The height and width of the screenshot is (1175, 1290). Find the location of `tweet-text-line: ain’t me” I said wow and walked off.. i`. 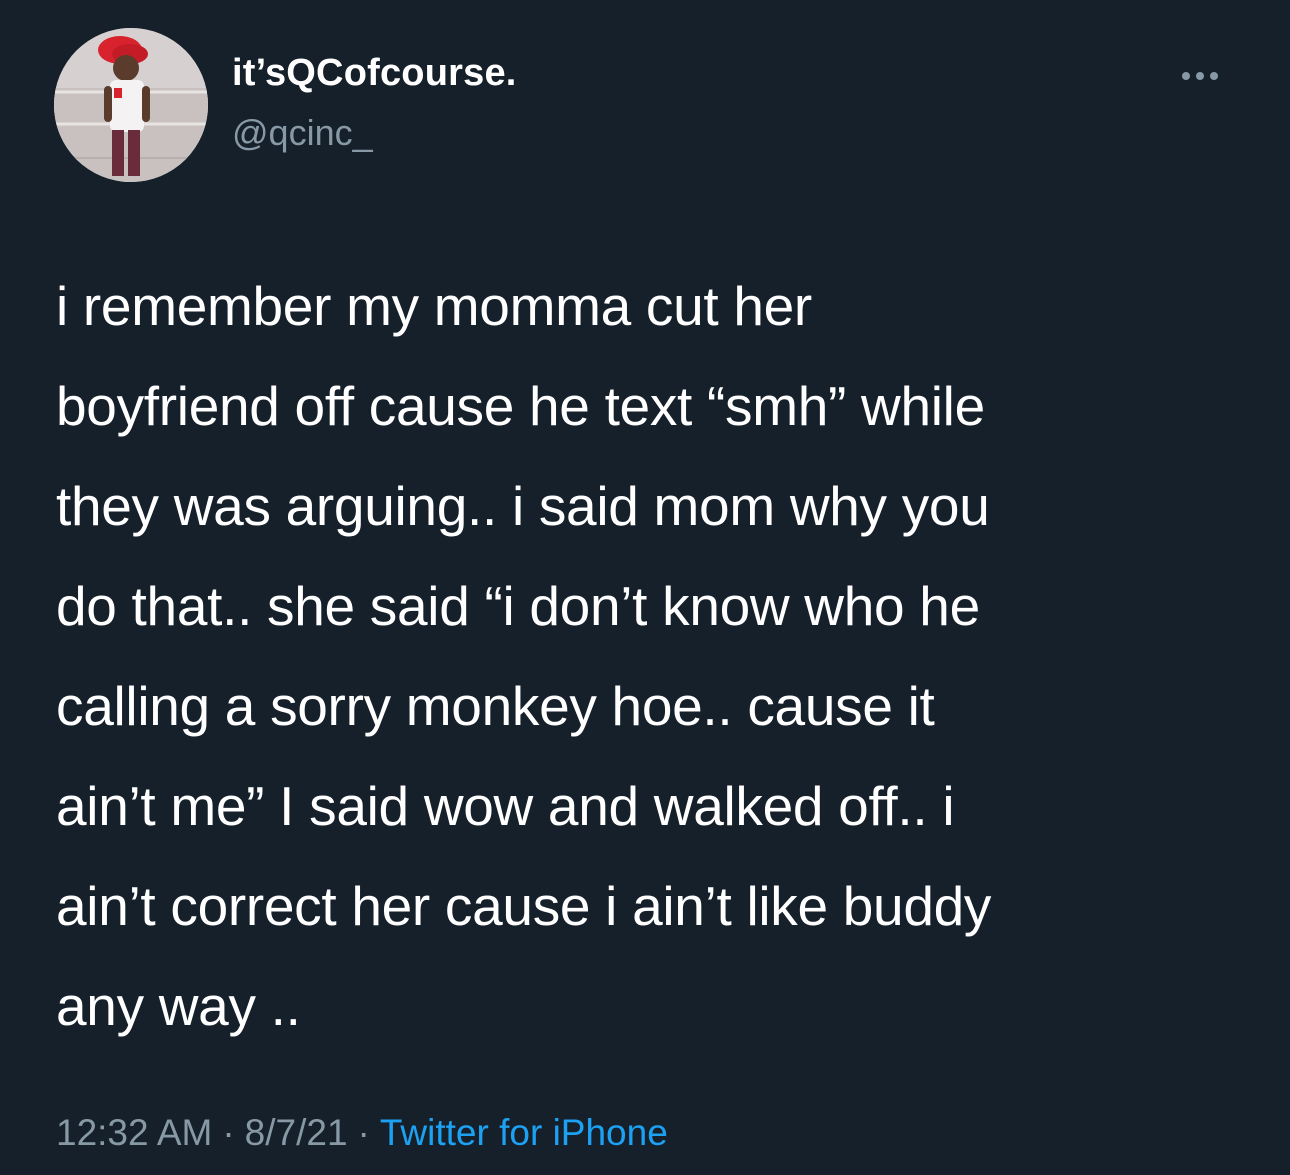

tweet-text-line: ain’t me” I said wow and walked off.. i is located at coordinates (505, 806).